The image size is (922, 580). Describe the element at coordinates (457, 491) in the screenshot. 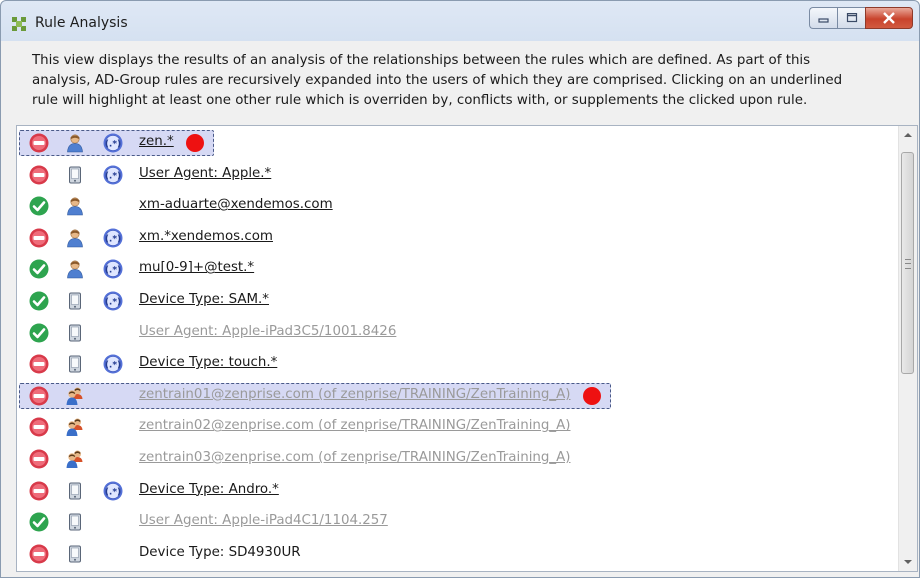

I see `rule-row: (.*) Device Type: Andro.*` at that location.